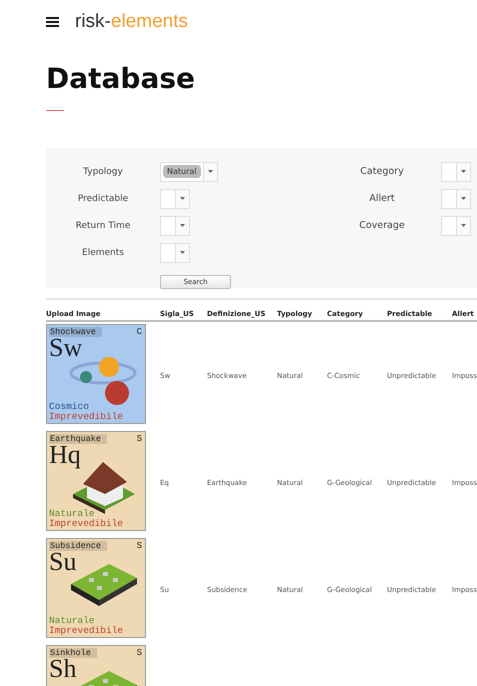 Image resolution: width=477 pixels, height=686 pixels. What do you see at coordinates (382, 198) in the screenshot?
I see `filter-label: Allert` at bounding box center [382, 198].